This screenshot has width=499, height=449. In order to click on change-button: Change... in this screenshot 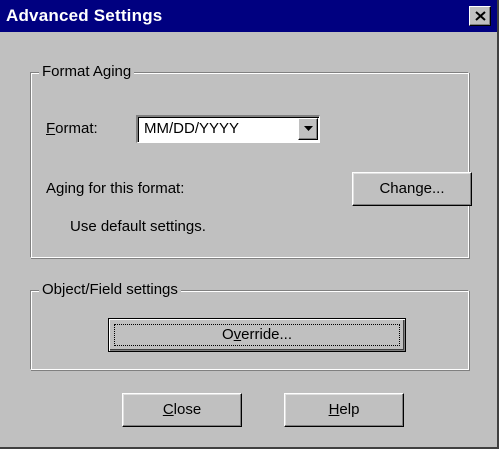, I will do `click(412, 189)`.